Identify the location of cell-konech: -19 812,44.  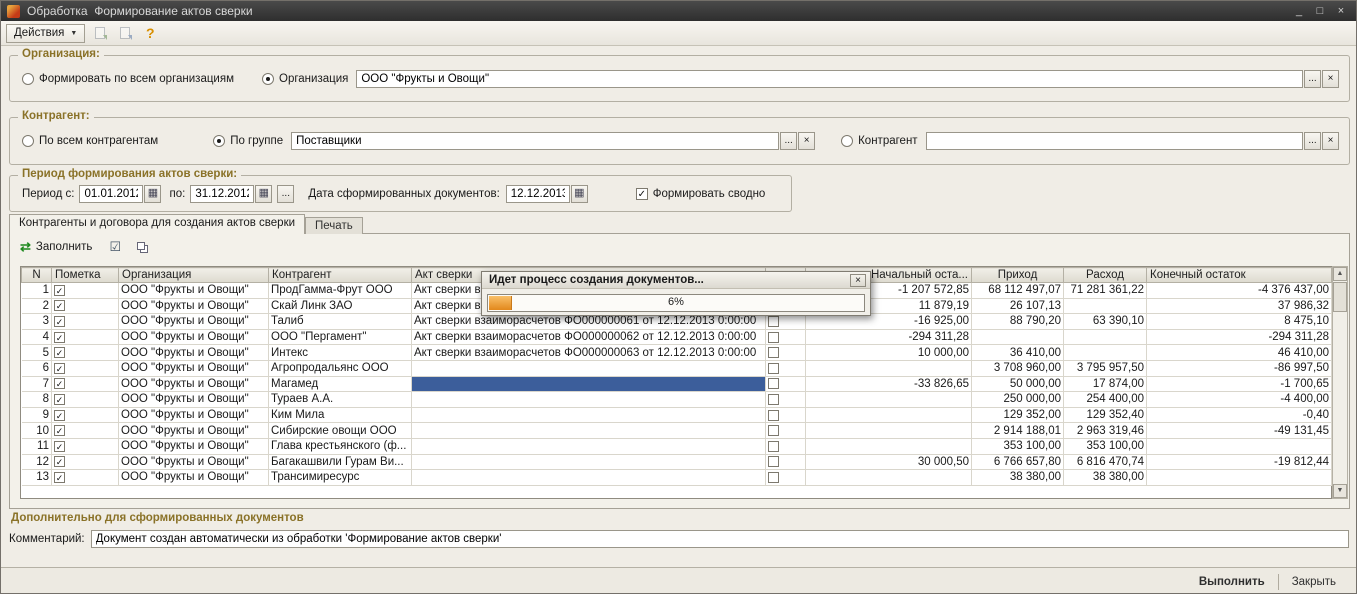
(1239, 462).